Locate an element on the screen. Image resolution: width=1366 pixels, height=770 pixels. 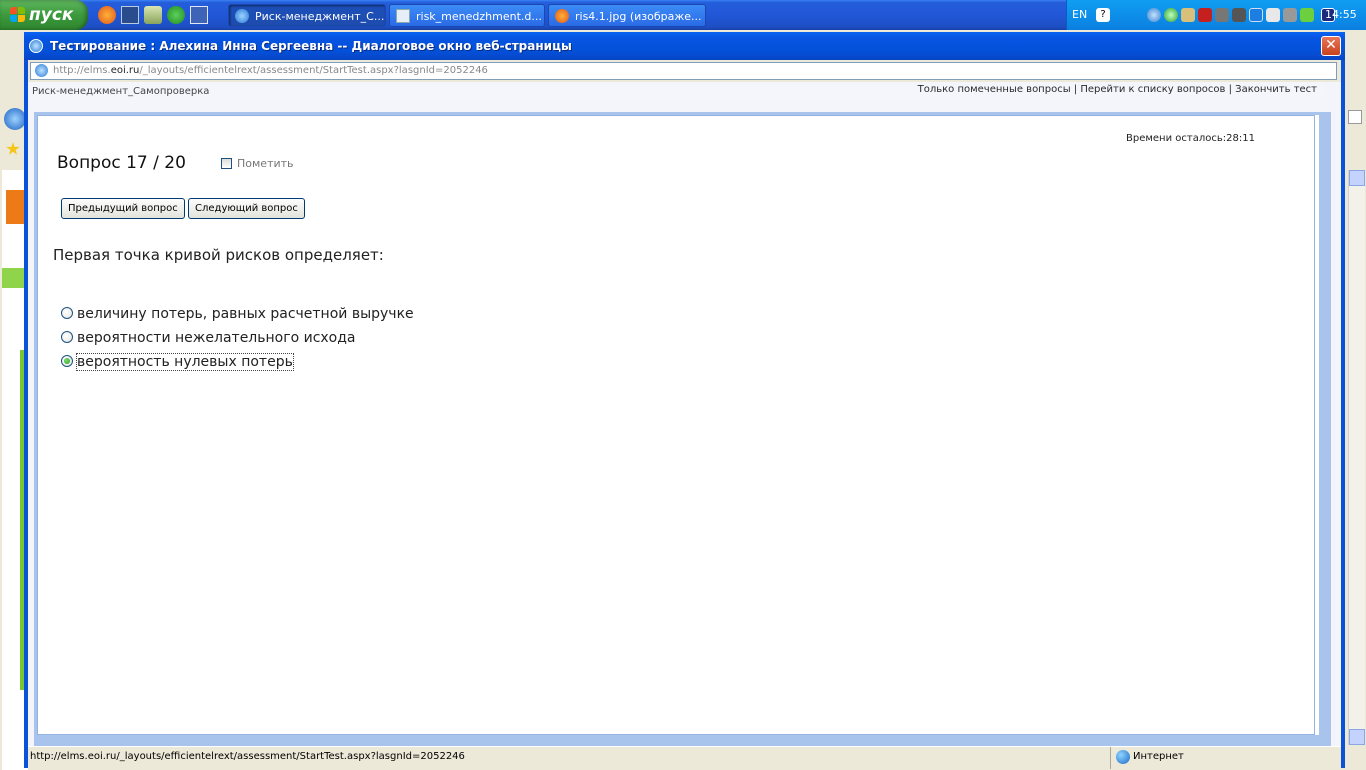
security-zone: Интернет is located at coordinates (1225, 758).